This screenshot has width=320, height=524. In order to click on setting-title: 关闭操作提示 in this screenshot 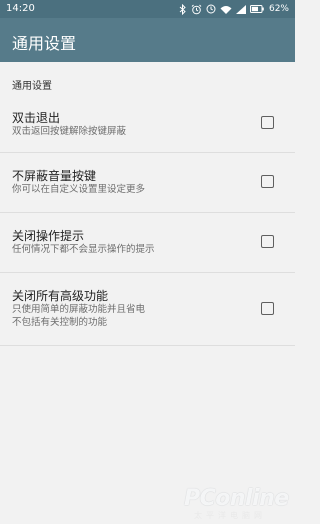, I will do `click(48, 236)`.